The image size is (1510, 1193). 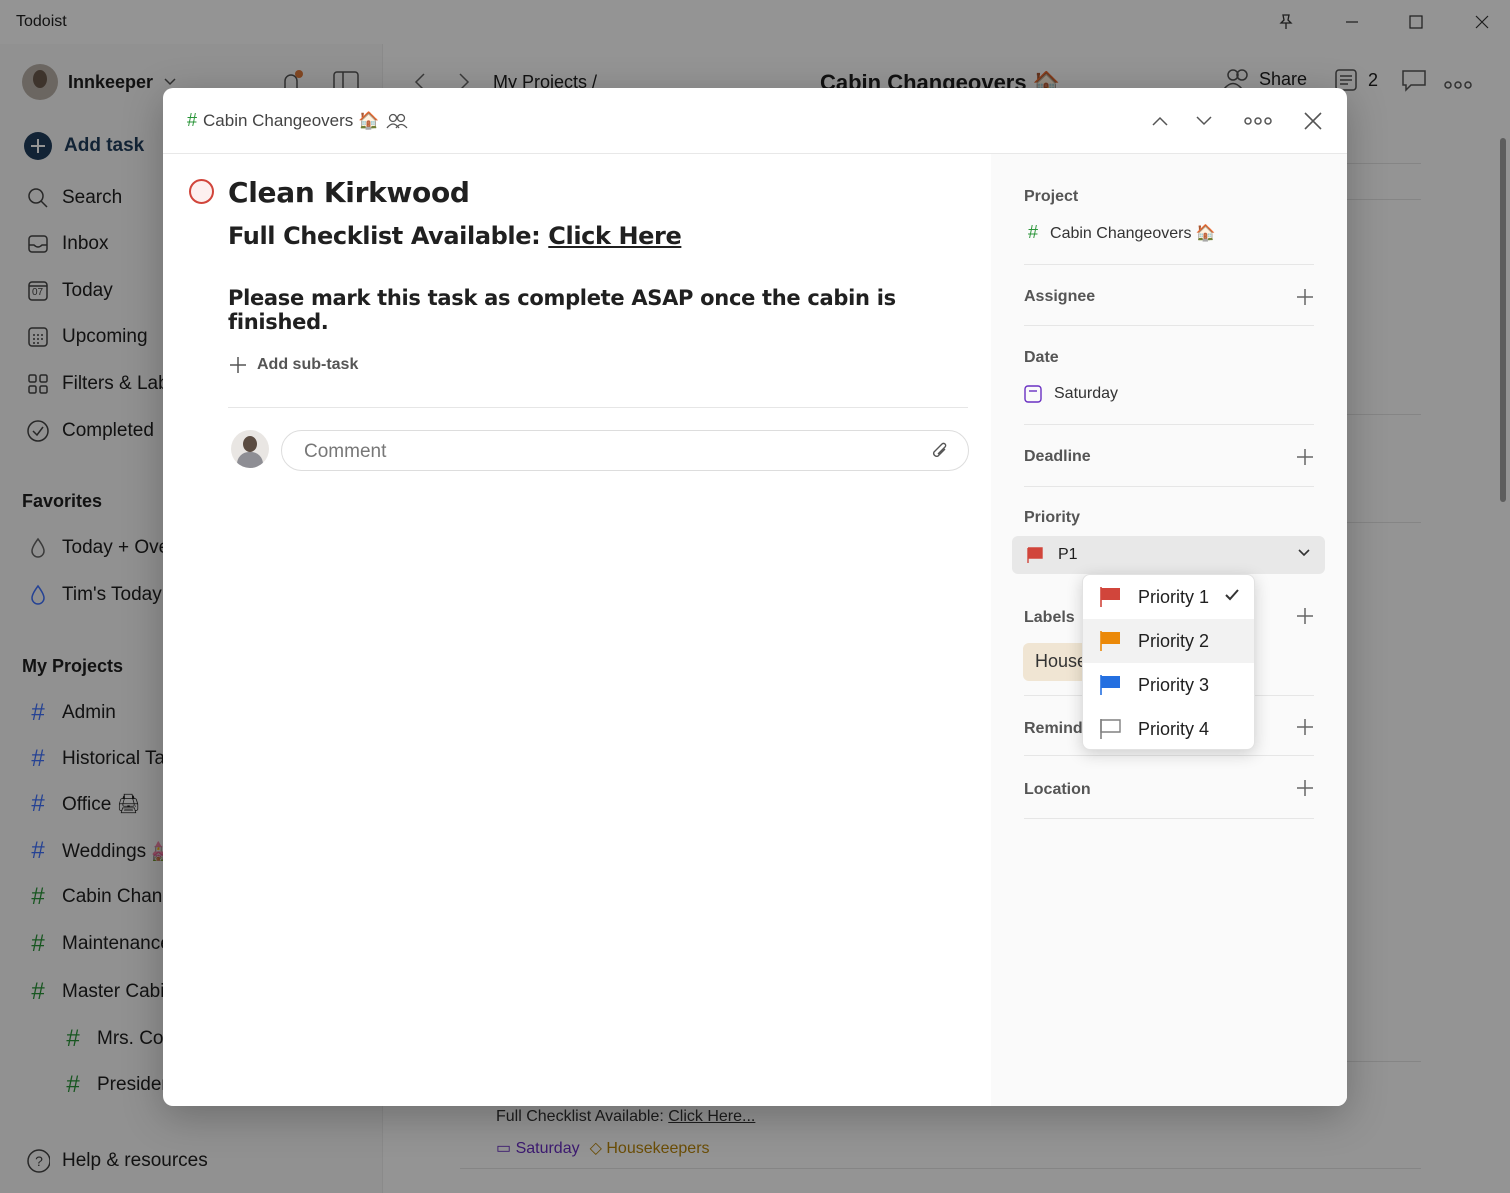 I want to click on date-selector: Saturday, so click(x=1169, y=394).